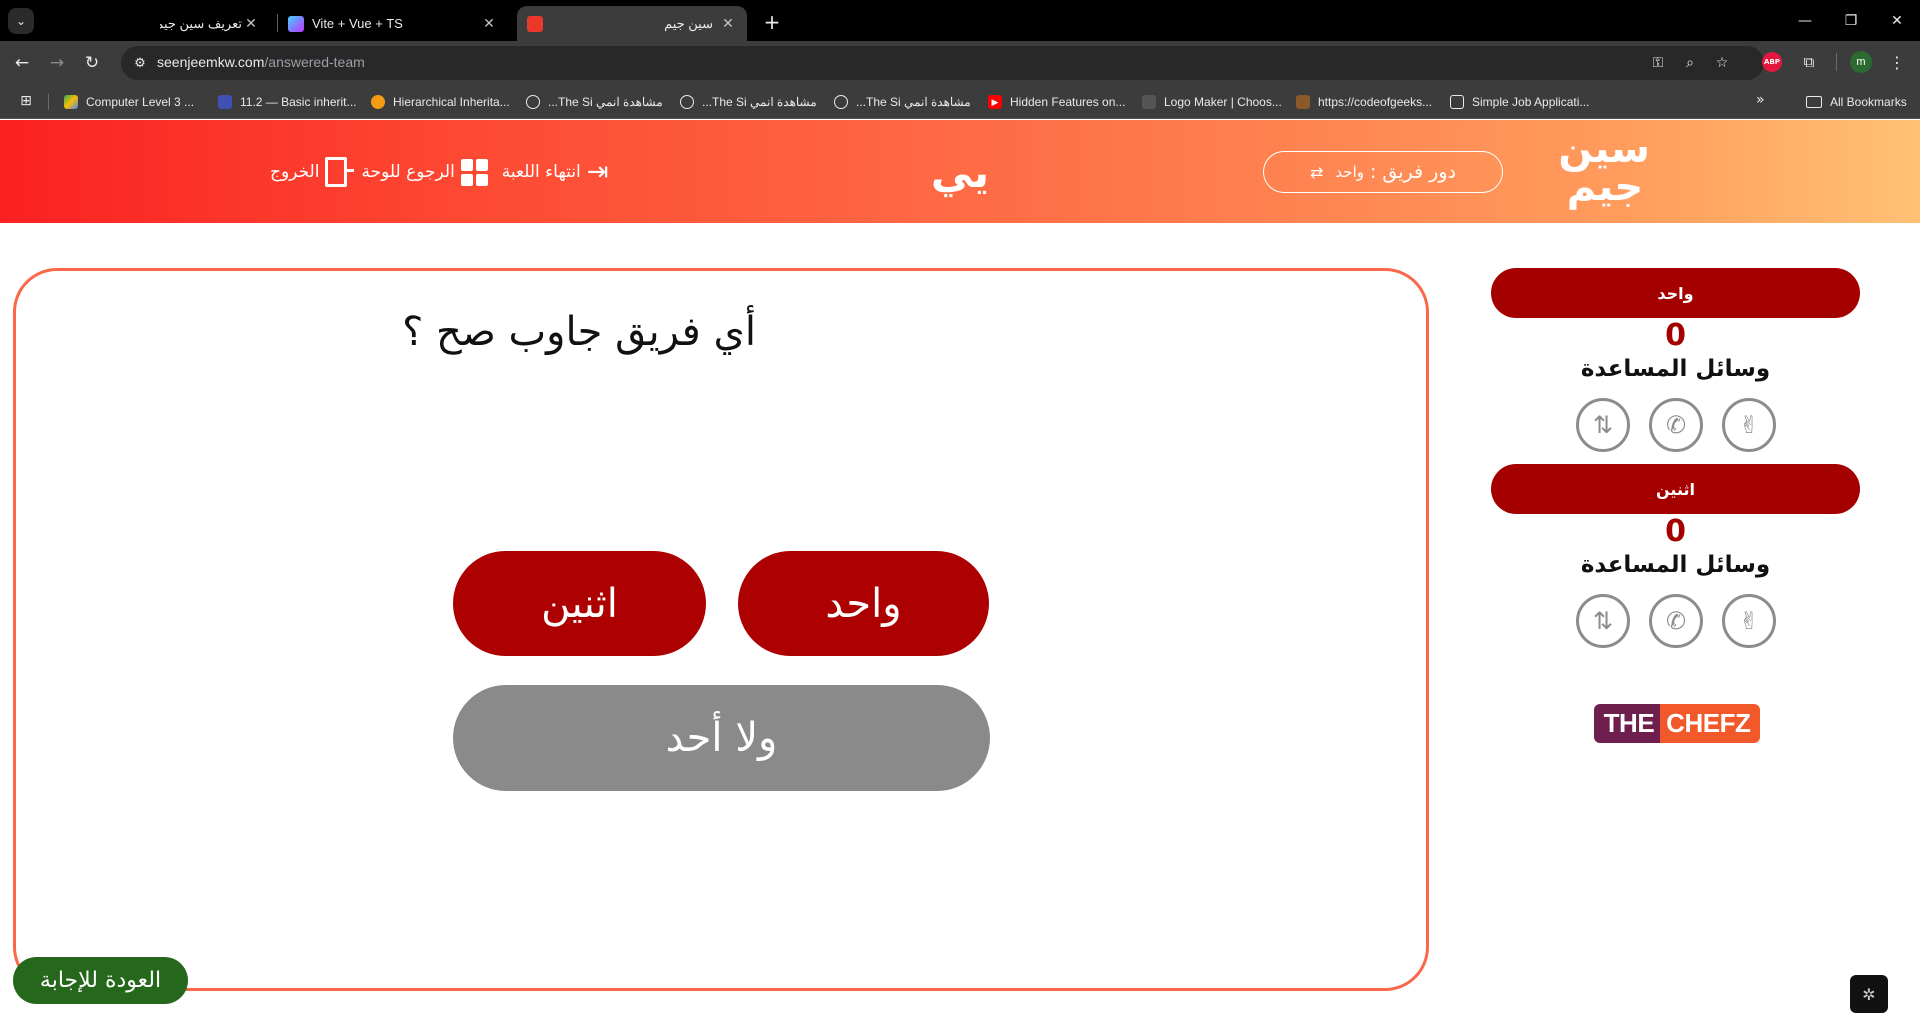 The height and width of the screenshot is (1032, 1920). I want to click on team-one-aids-label: وسائل المساعدة, so click(1675, 369).